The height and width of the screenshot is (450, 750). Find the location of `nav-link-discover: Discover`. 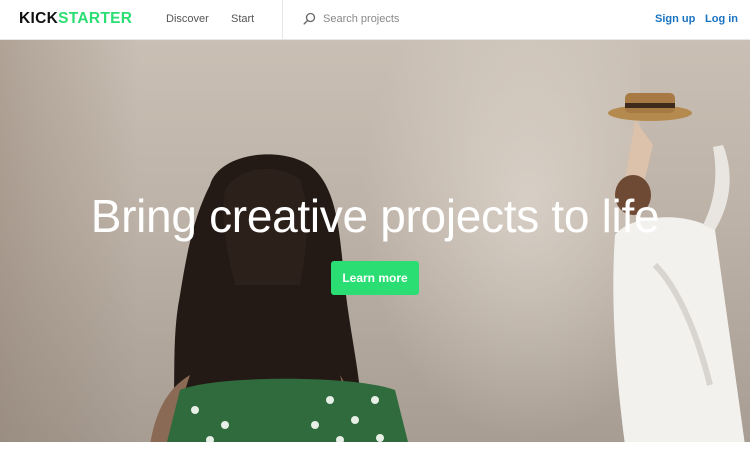

nav-link-discover: Discover is located at coordinates (187, 19).